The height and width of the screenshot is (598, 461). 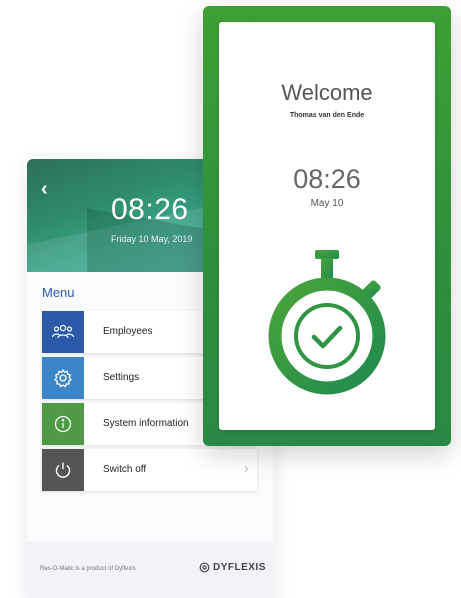 I want to click on clock-date: May 10, so click(x=327, y=203).